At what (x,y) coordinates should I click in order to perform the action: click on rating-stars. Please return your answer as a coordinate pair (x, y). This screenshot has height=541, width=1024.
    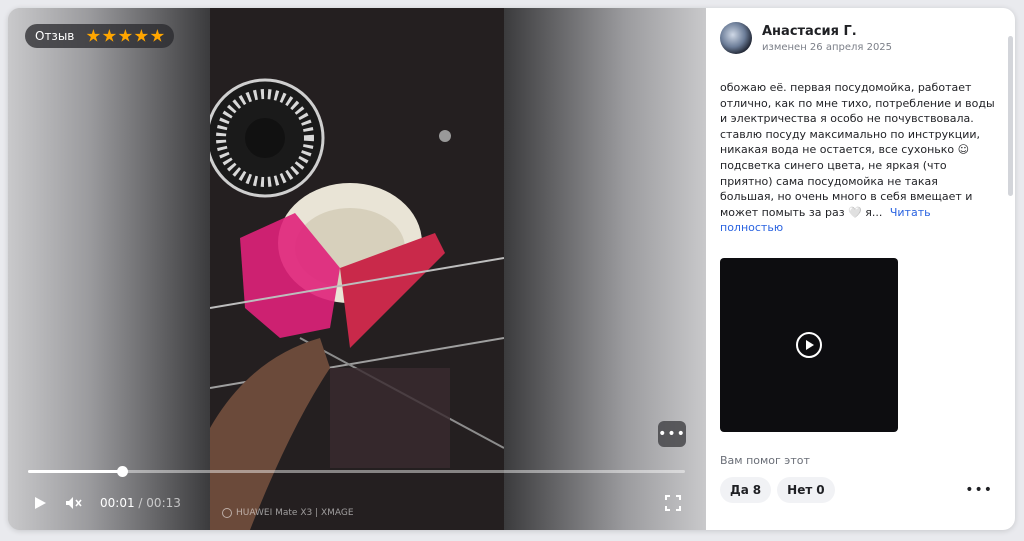
    Looking at the image, I should click on (125, 36).